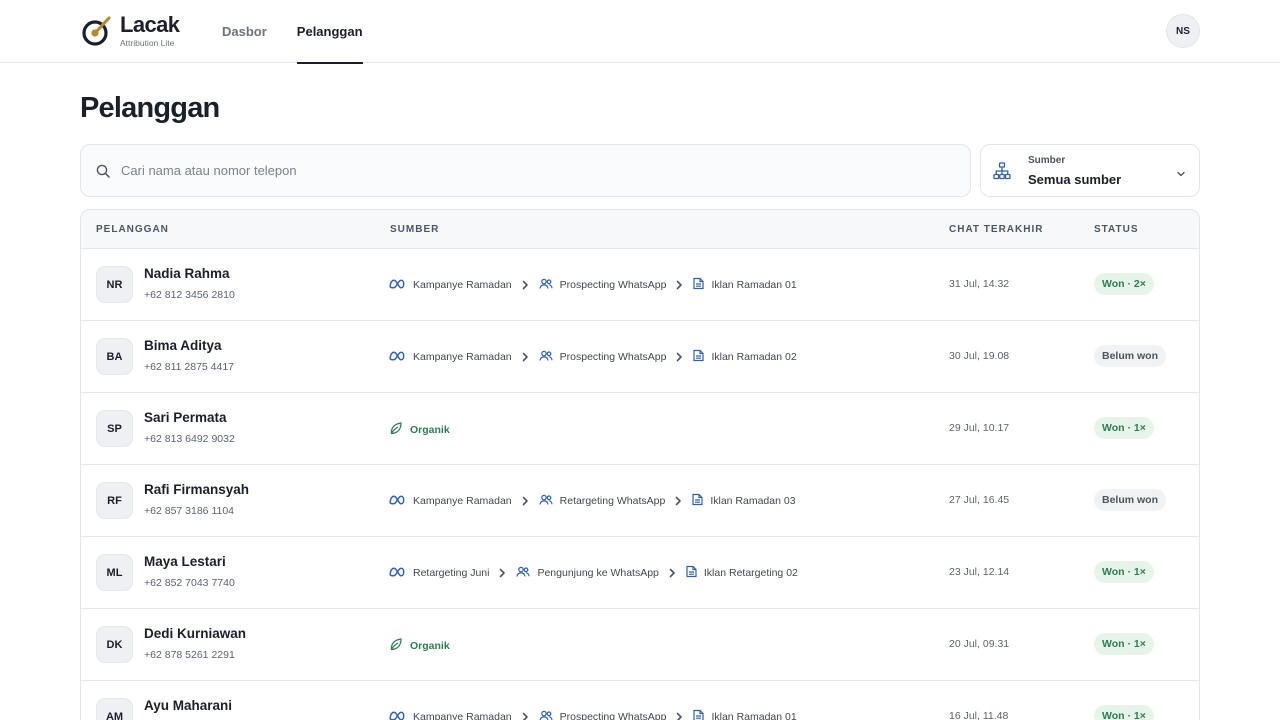  Describe the element at coordinates (996, 229) in the screenshot. I see `header-last-chat: CHAT TERAKHIR` at that location.